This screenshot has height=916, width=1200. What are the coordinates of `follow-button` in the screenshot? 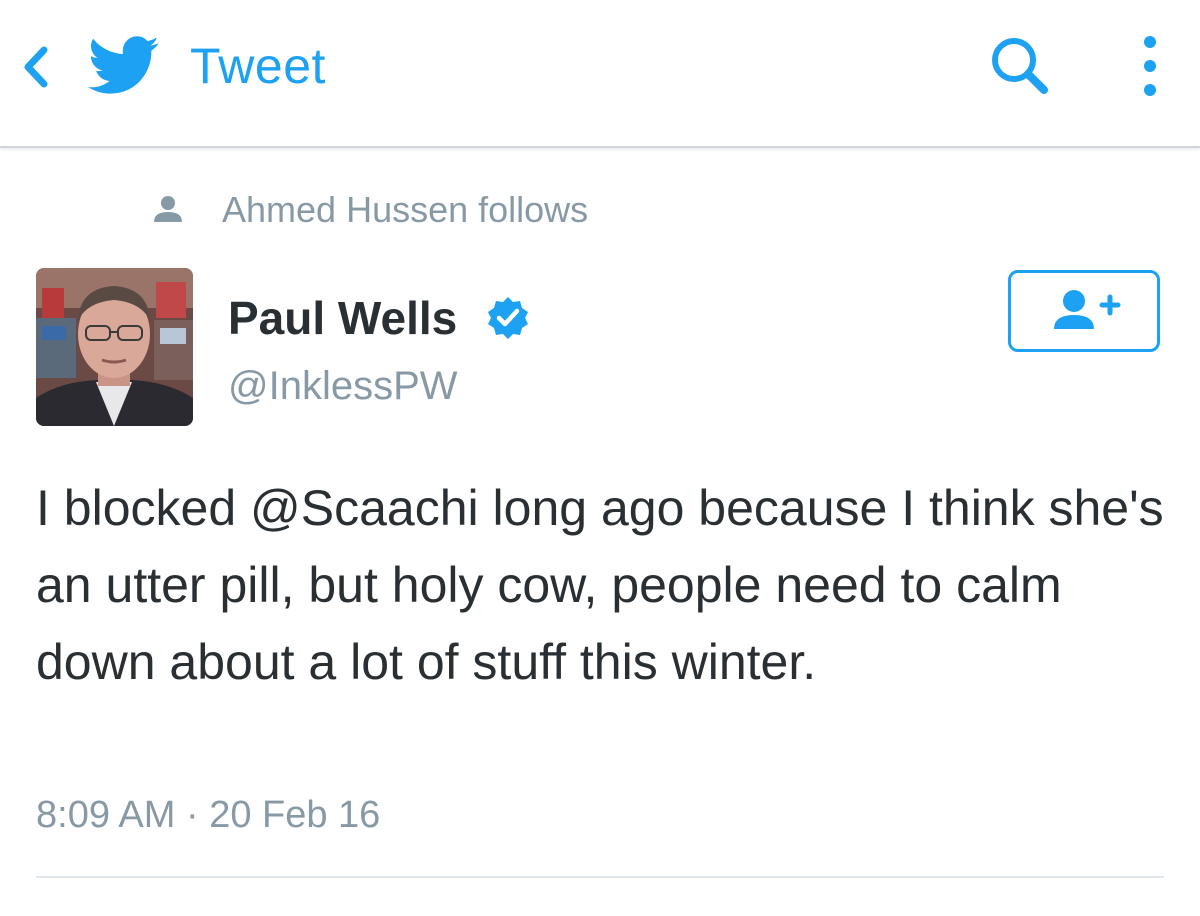 It's located at (1084, 311).